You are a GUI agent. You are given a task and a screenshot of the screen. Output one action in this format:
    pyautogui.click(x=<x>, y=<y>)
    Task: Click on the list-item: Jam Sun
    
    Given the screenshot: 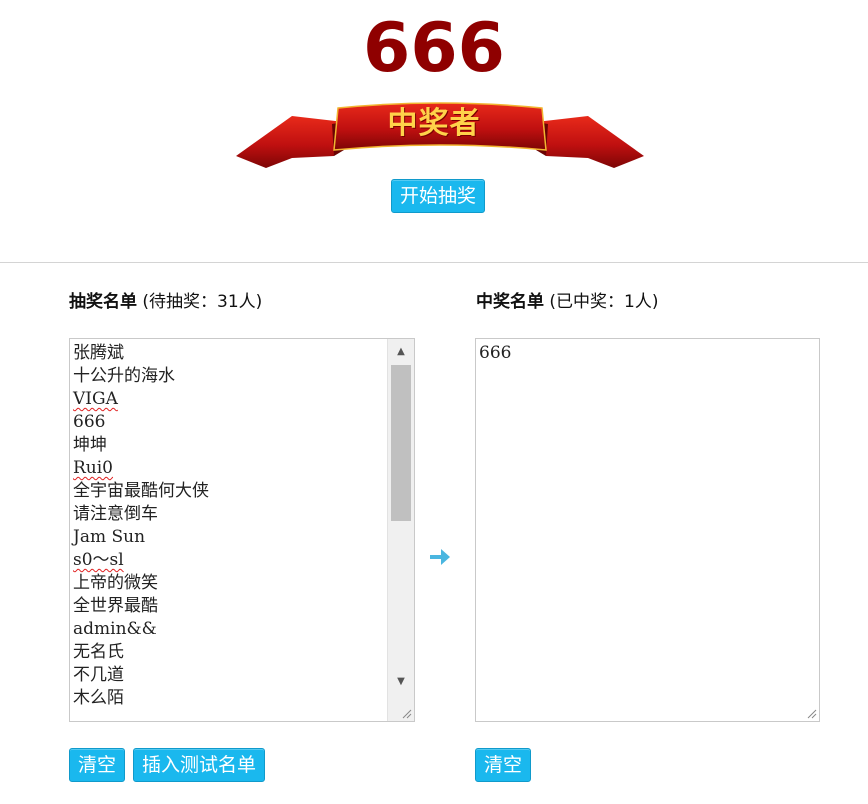 What is the action you would take?
    pyautogui.click(x=109, y=537)
    